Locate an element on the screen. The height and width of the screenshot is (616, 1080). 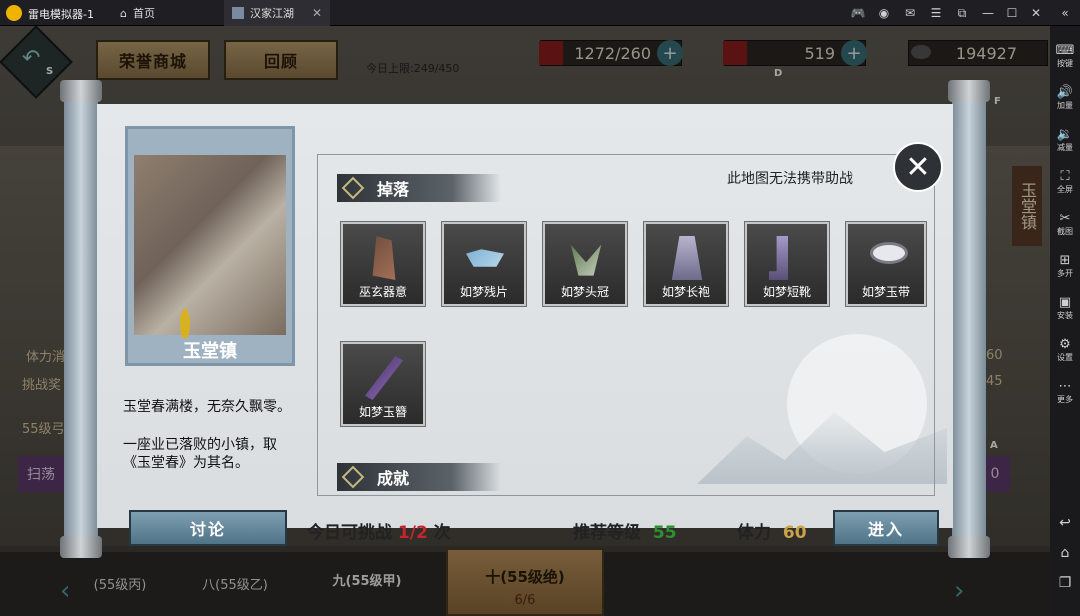
sidebar-fullscreen: ⛶ 全屏 is located at coordinates (1065, 189).